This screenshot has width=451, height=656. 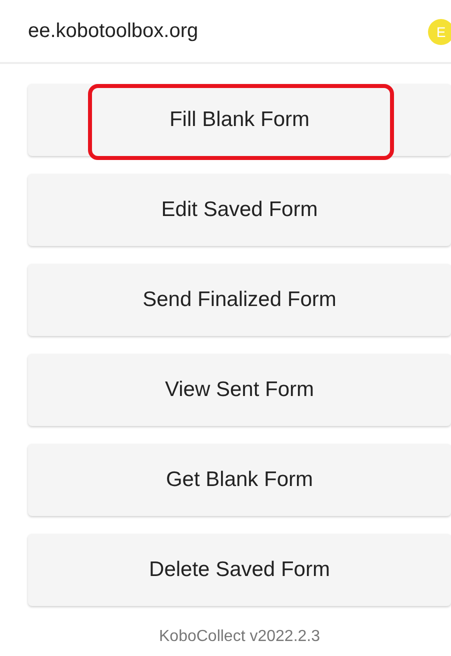 What do you see at coordinates (239, 210) in the screenshot?
I see `menu-button: Edit Saved Form` at bounding box center [239, 210].